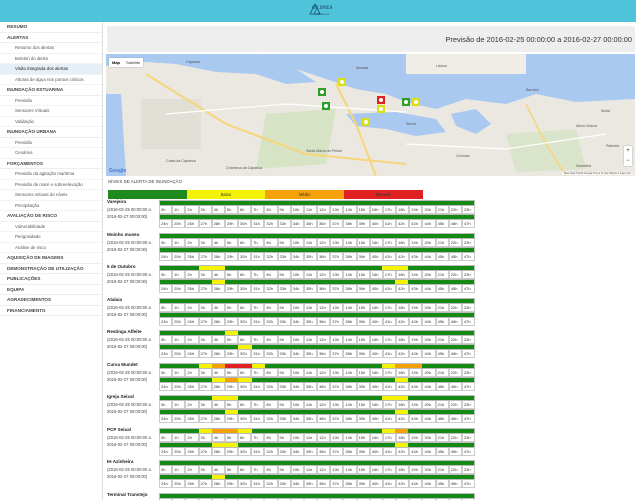 The height and width of the screenshot is (500, 636). Describe the element at coordinates (376, 289) in the screenshot. I see `hour-label: 40h` at that location.